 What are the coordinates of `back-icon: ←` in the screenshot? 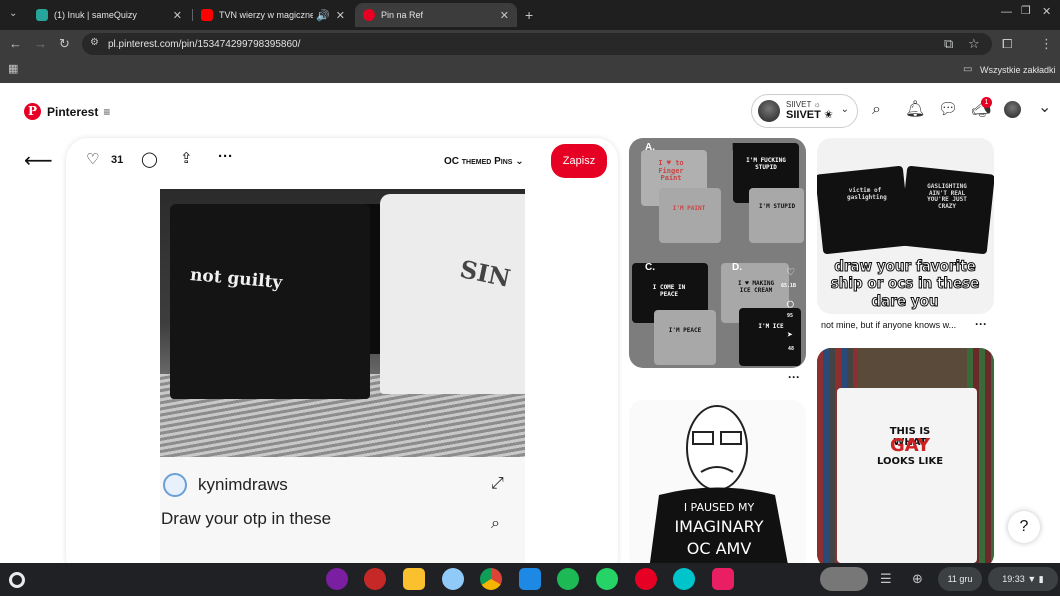 It's located at (15, 43).